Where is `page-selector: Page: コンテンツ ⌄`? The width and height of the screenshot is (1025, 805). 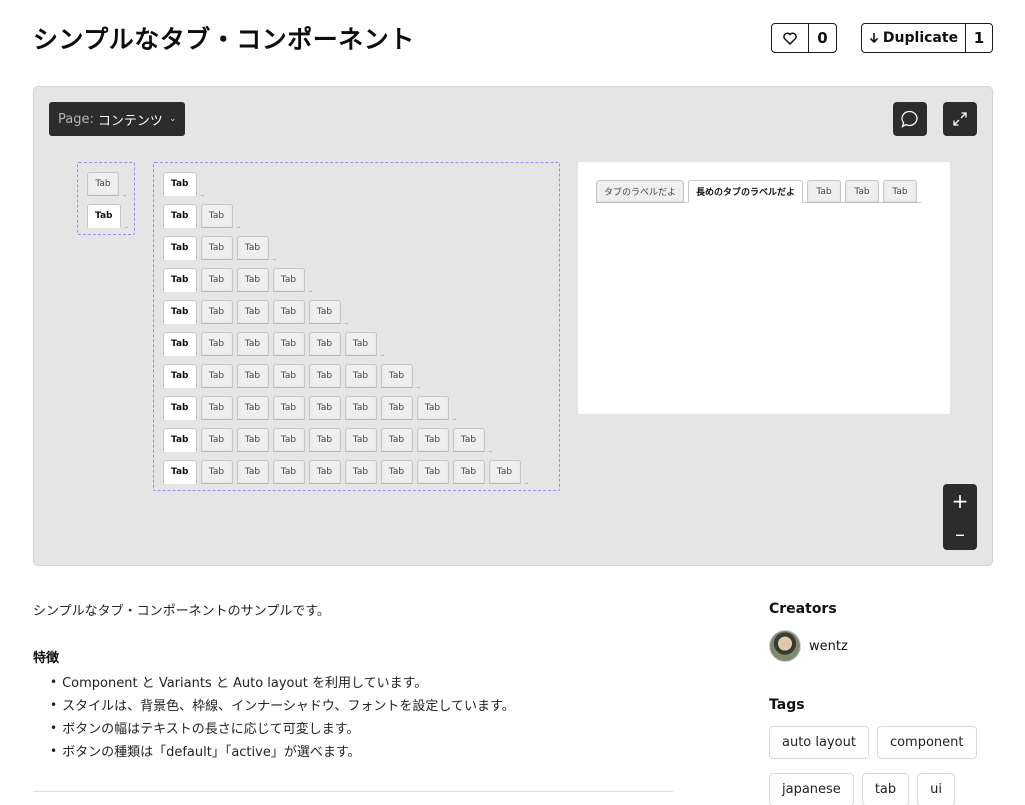
page-selector: Page: コンテンツ ⌄ is located at coordinates (117, 119).